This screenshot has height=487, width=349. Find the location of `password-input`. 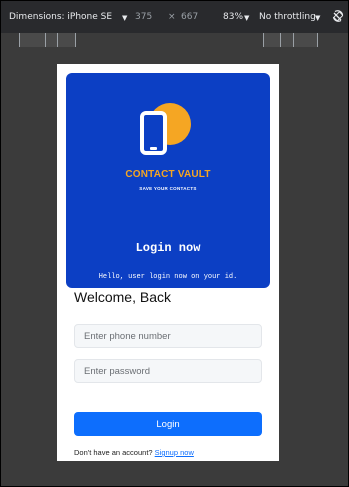

password-input is located at coordinates (168, 371).